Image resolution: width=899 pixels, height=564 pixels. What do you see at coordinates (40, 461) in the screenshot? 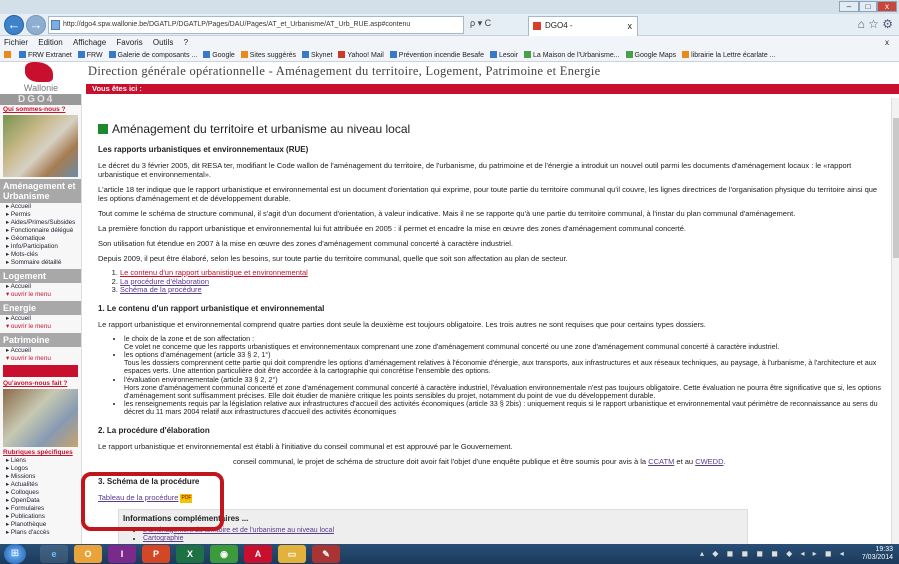
I see `sidebar-item: ▸ Liens` at bounding box center [40, 461].